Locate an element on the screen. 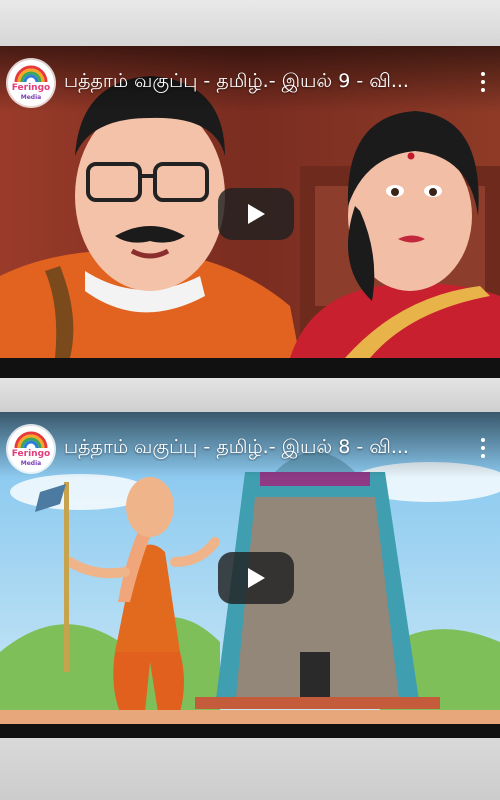 Image resolution: width=500 pixels, height=800 pixels. feed-spacer-top is located at coordinates (250, 23).